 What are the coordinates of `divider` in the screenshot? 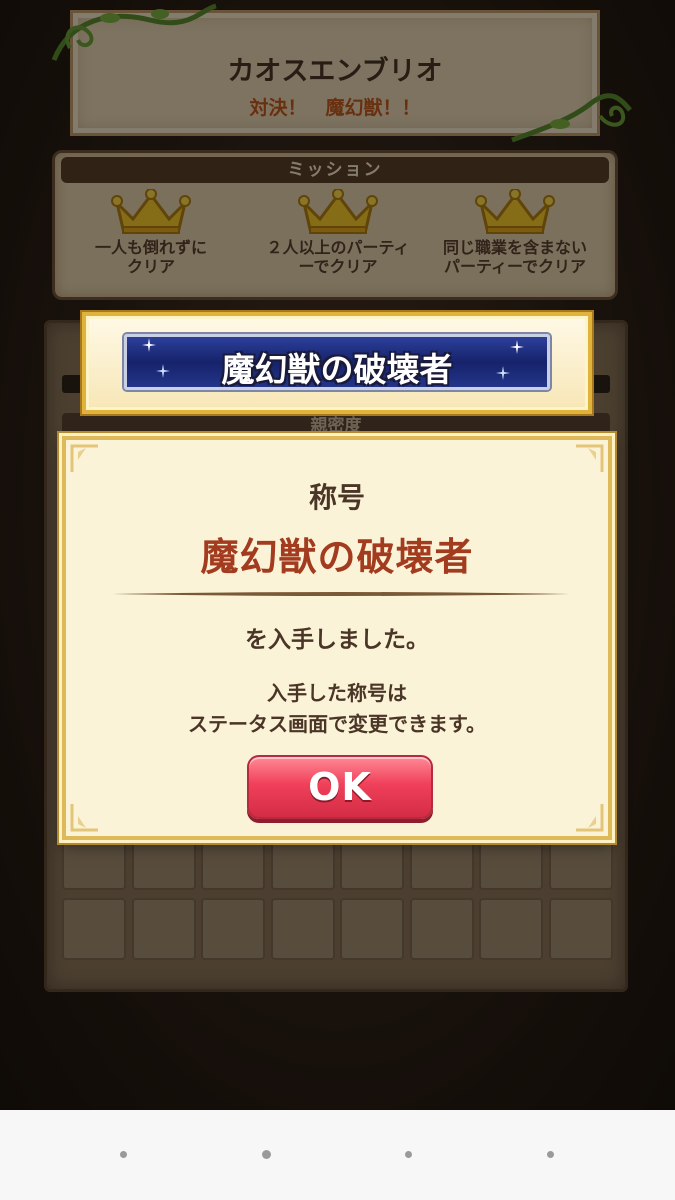 It's located at (341, 594).